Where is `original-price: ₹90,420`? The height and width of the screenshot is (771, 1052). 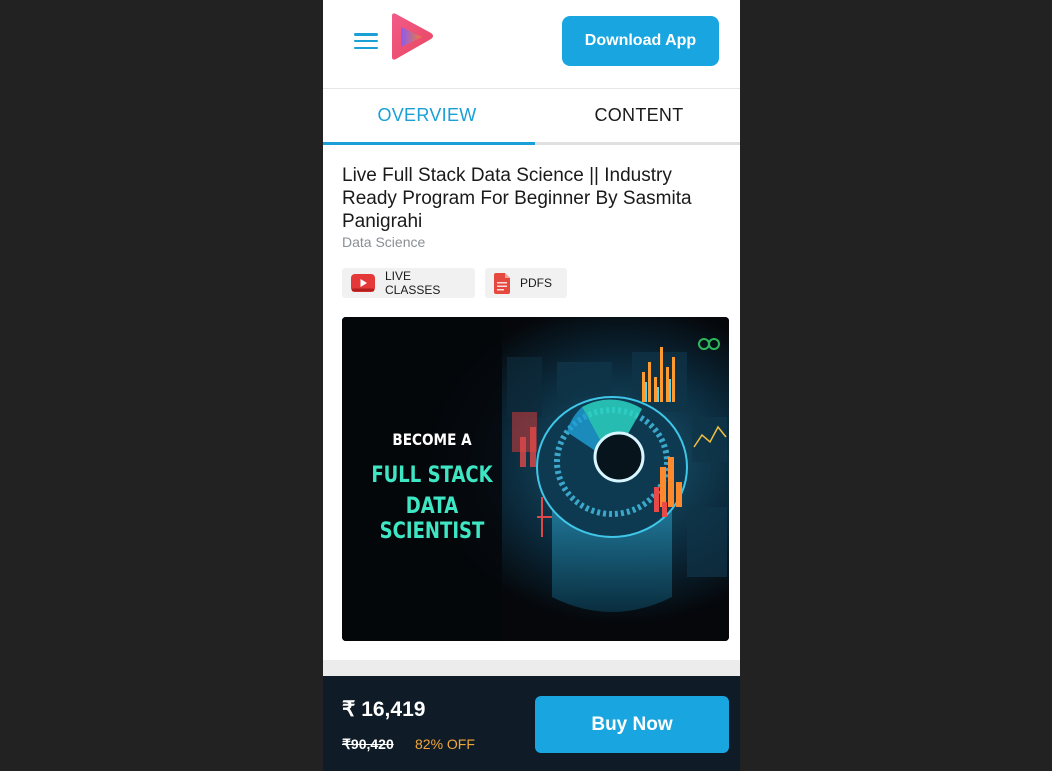
original-price: ₹90,420 is located at coordinates (368, 744).